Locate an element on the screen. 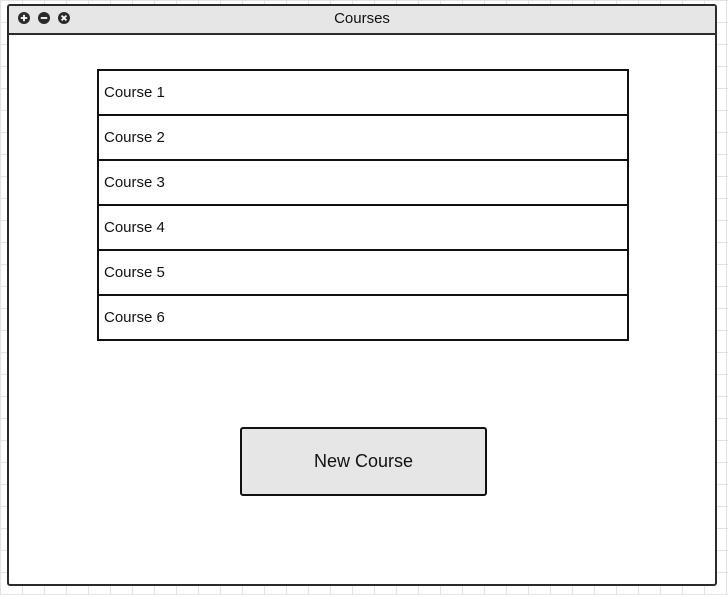 The image size is (728, 595). course-label: Course 2 is located at coordinates (134, 137).